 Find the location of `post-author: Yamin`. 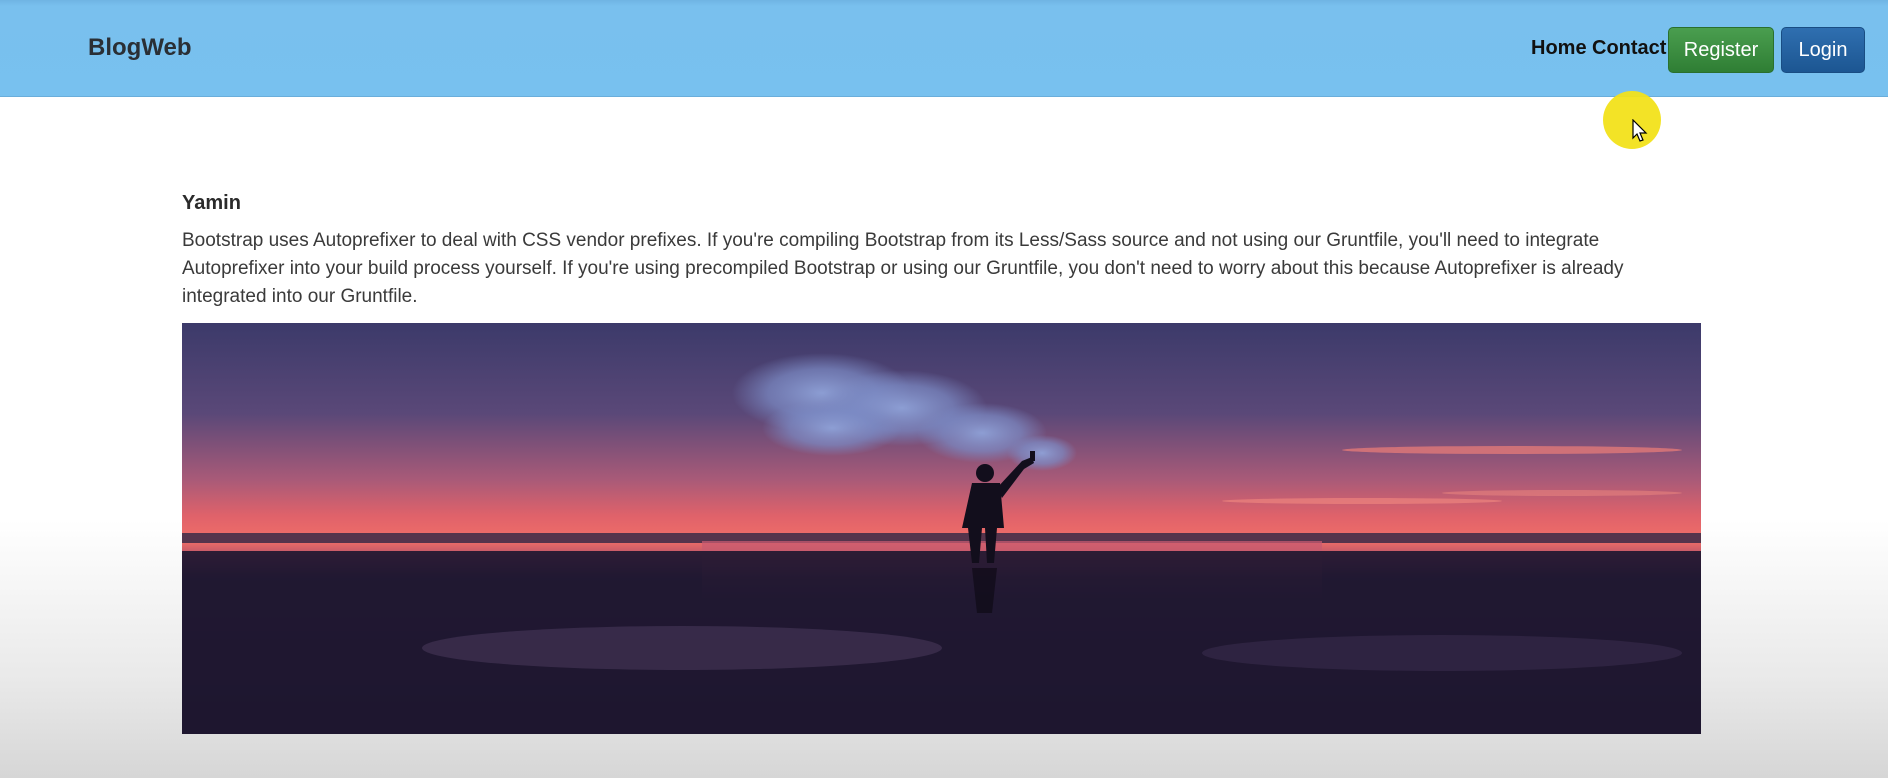

post-author: Yamin is located at coordinates (211, 203).